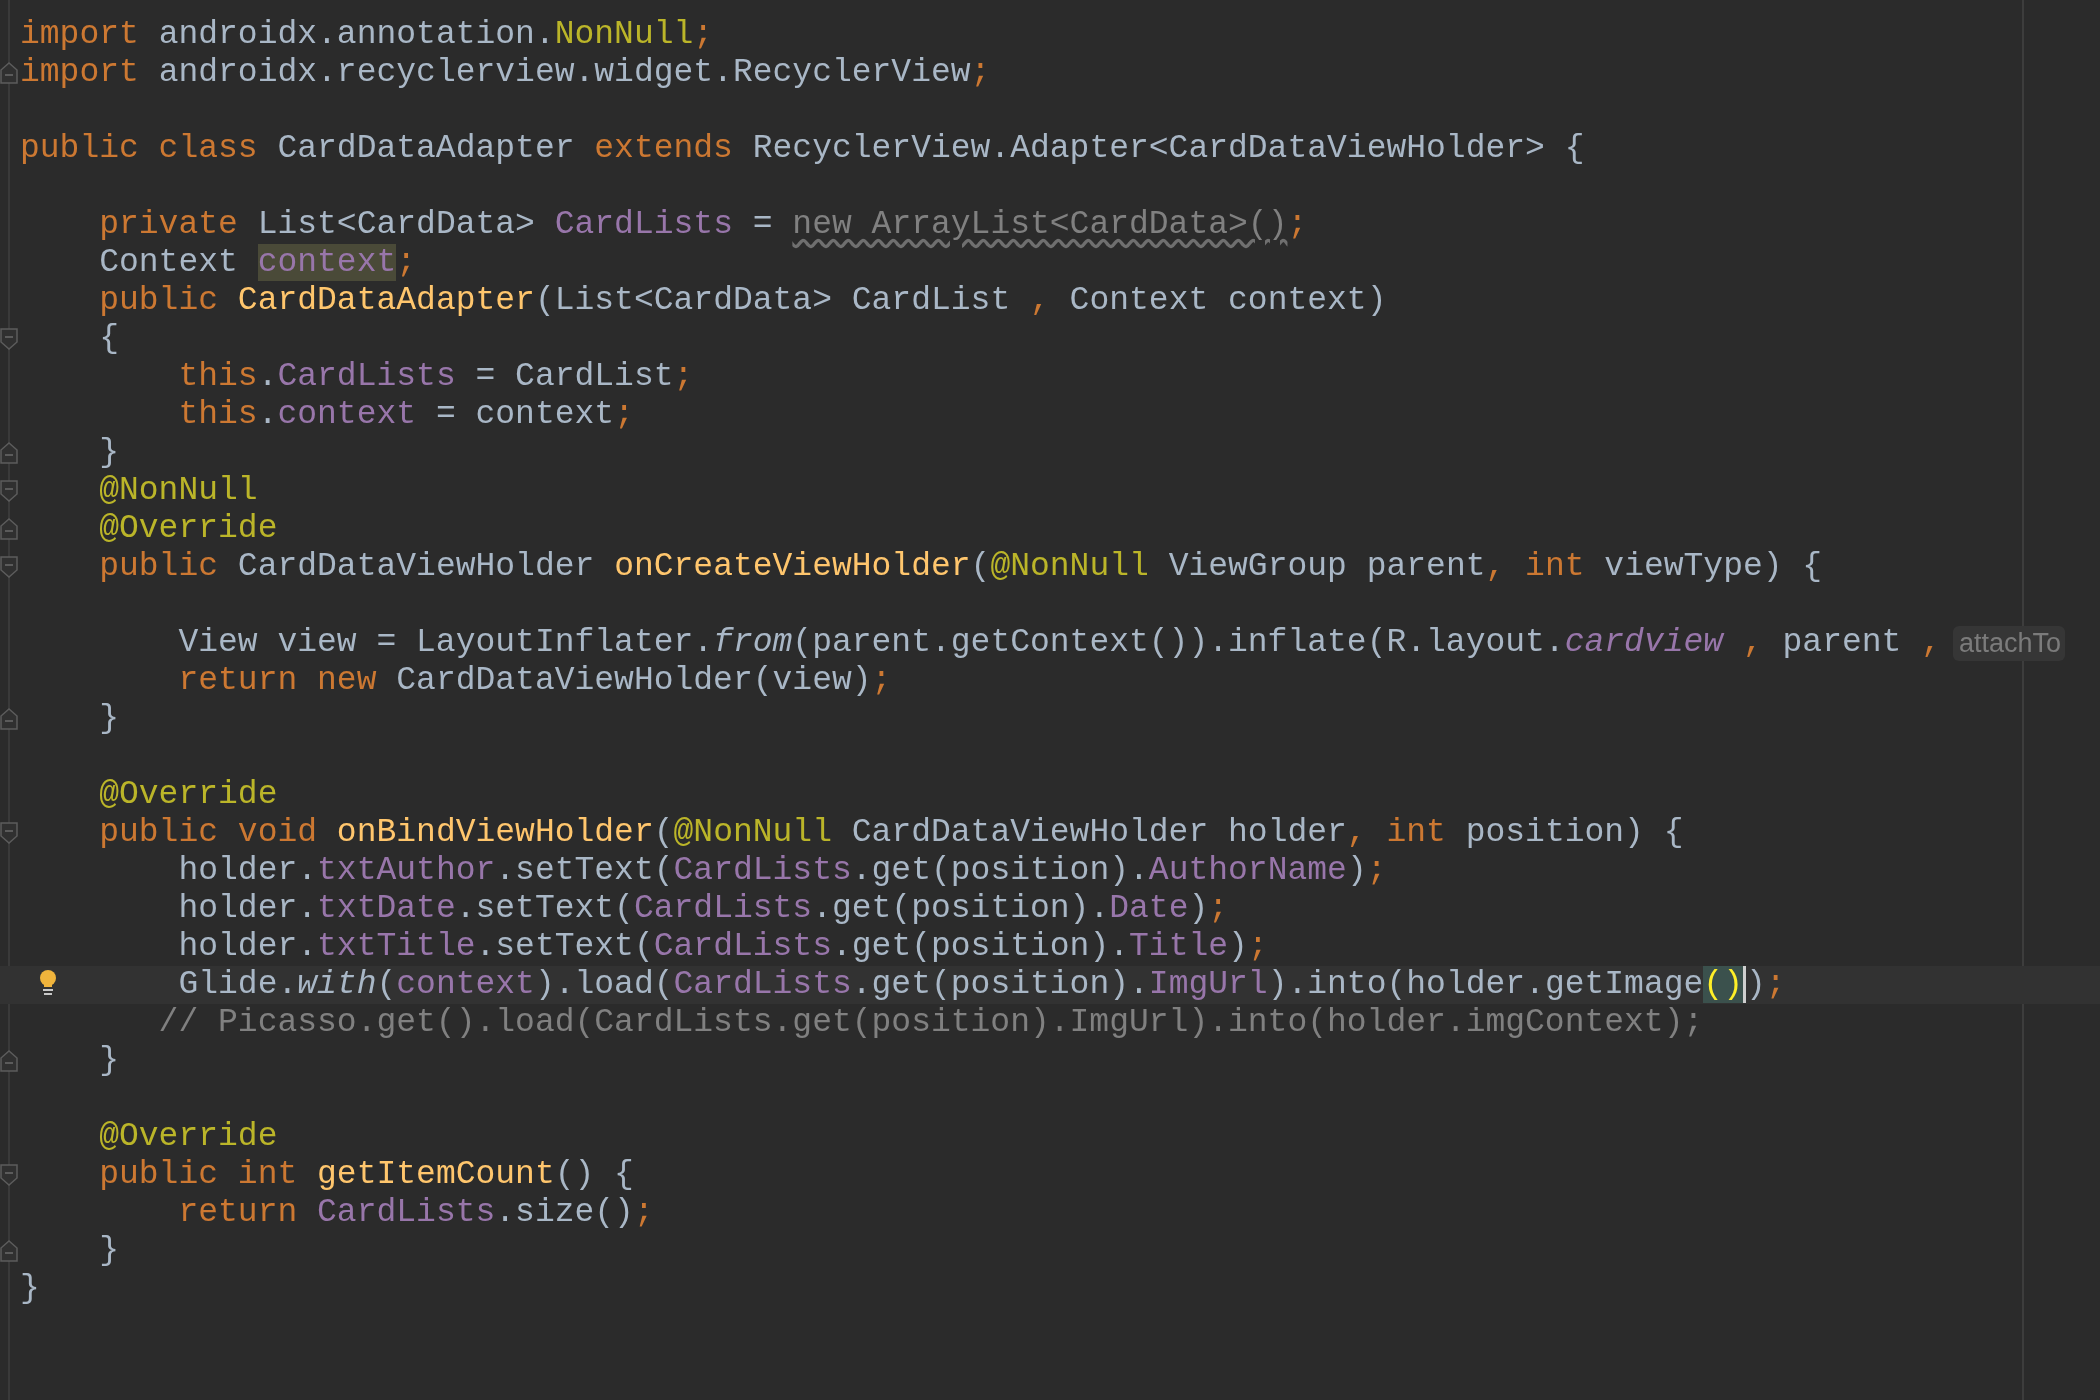 This screenshot has height=1400, width=2100. What do you see at coordinates (802, 149) in the screenshot?
I see `code-line: public class CardDataAdapter extends RecyclerView.Adapter<CardDataViewHolder> {` at bounding box center [802, 149].